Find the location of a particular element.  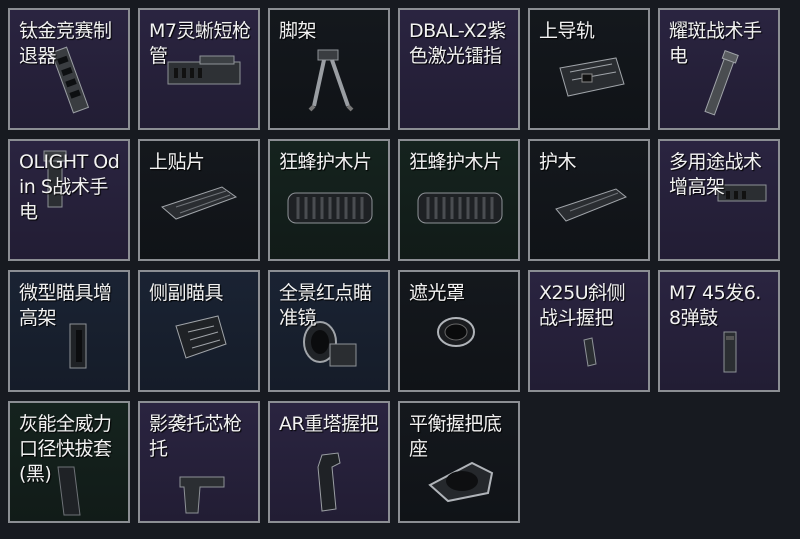

item-label: 上贴片 is located at coordinates (177, 162).